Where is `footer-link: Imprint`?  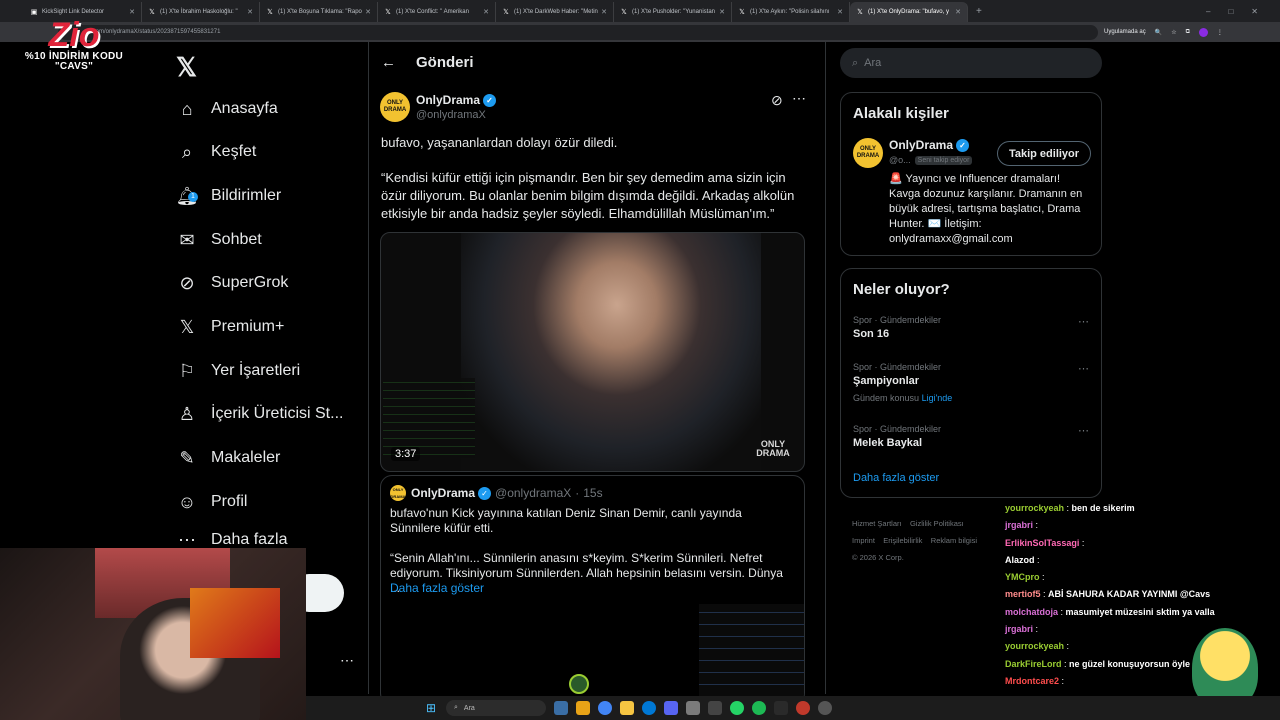
footer-link: Imprint is located at coordinates (863, 540).